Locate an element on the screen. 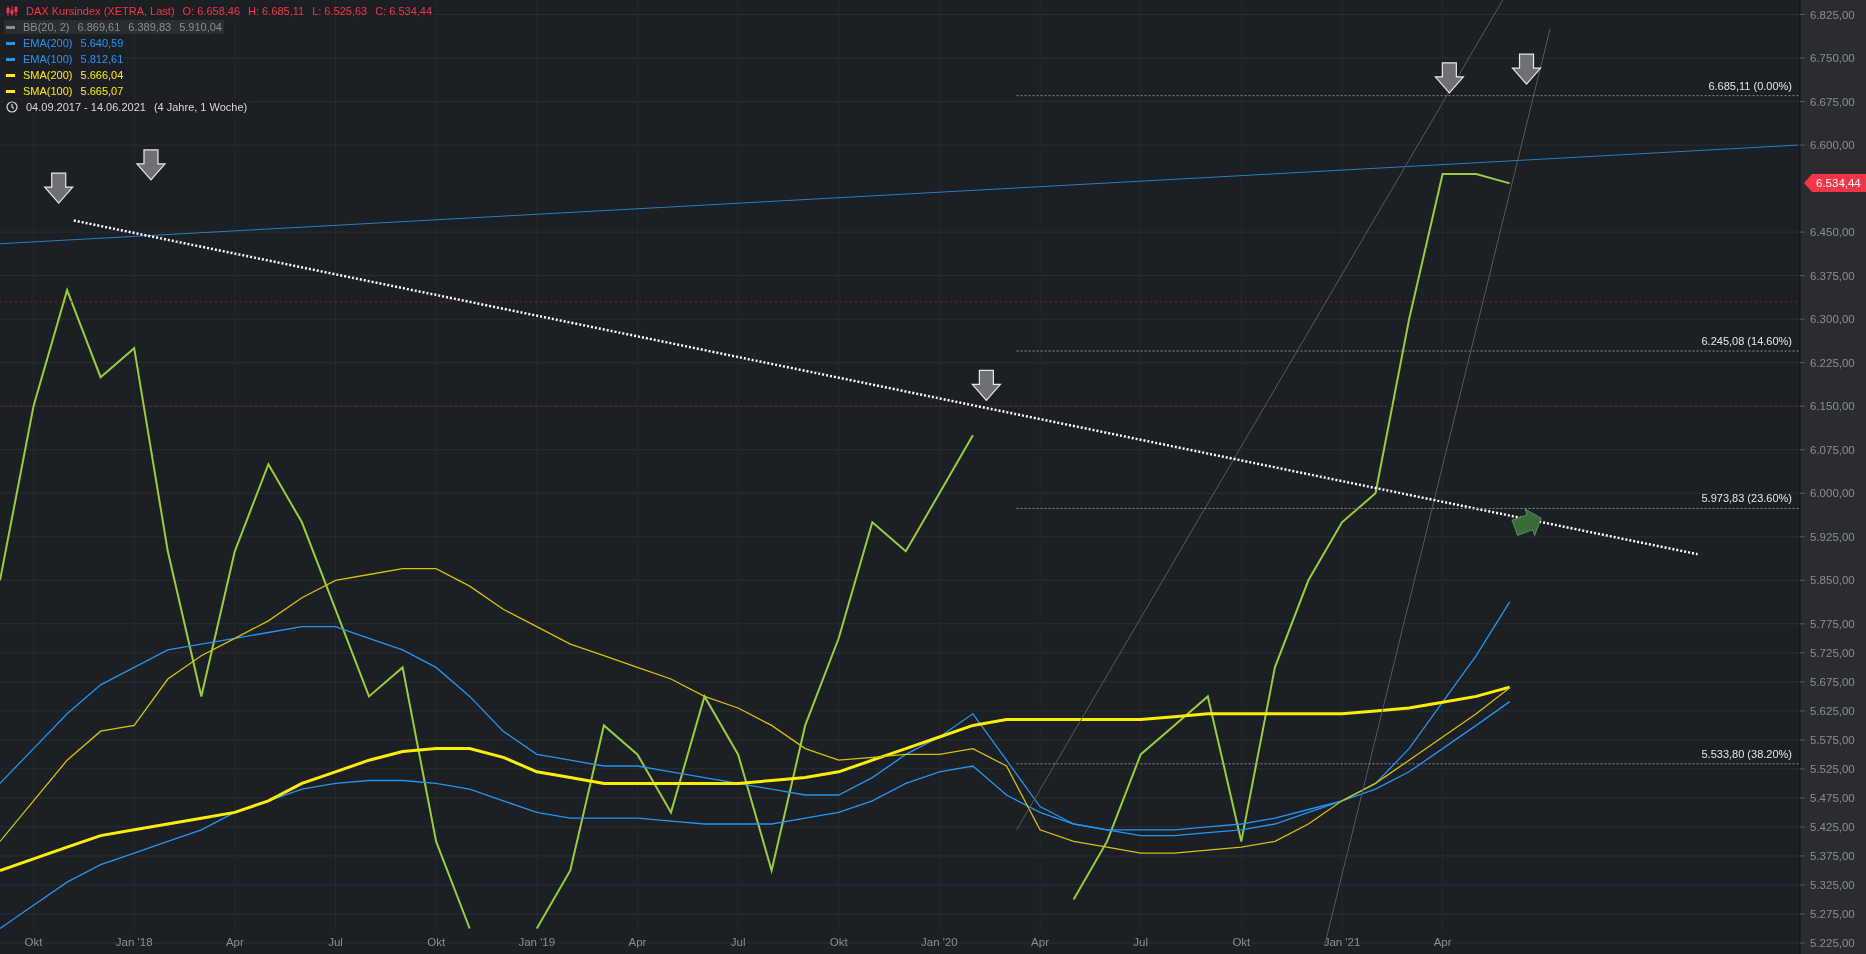  indicator-row: SMA(100) 5.665,07 is located at coordinates (65, 91).